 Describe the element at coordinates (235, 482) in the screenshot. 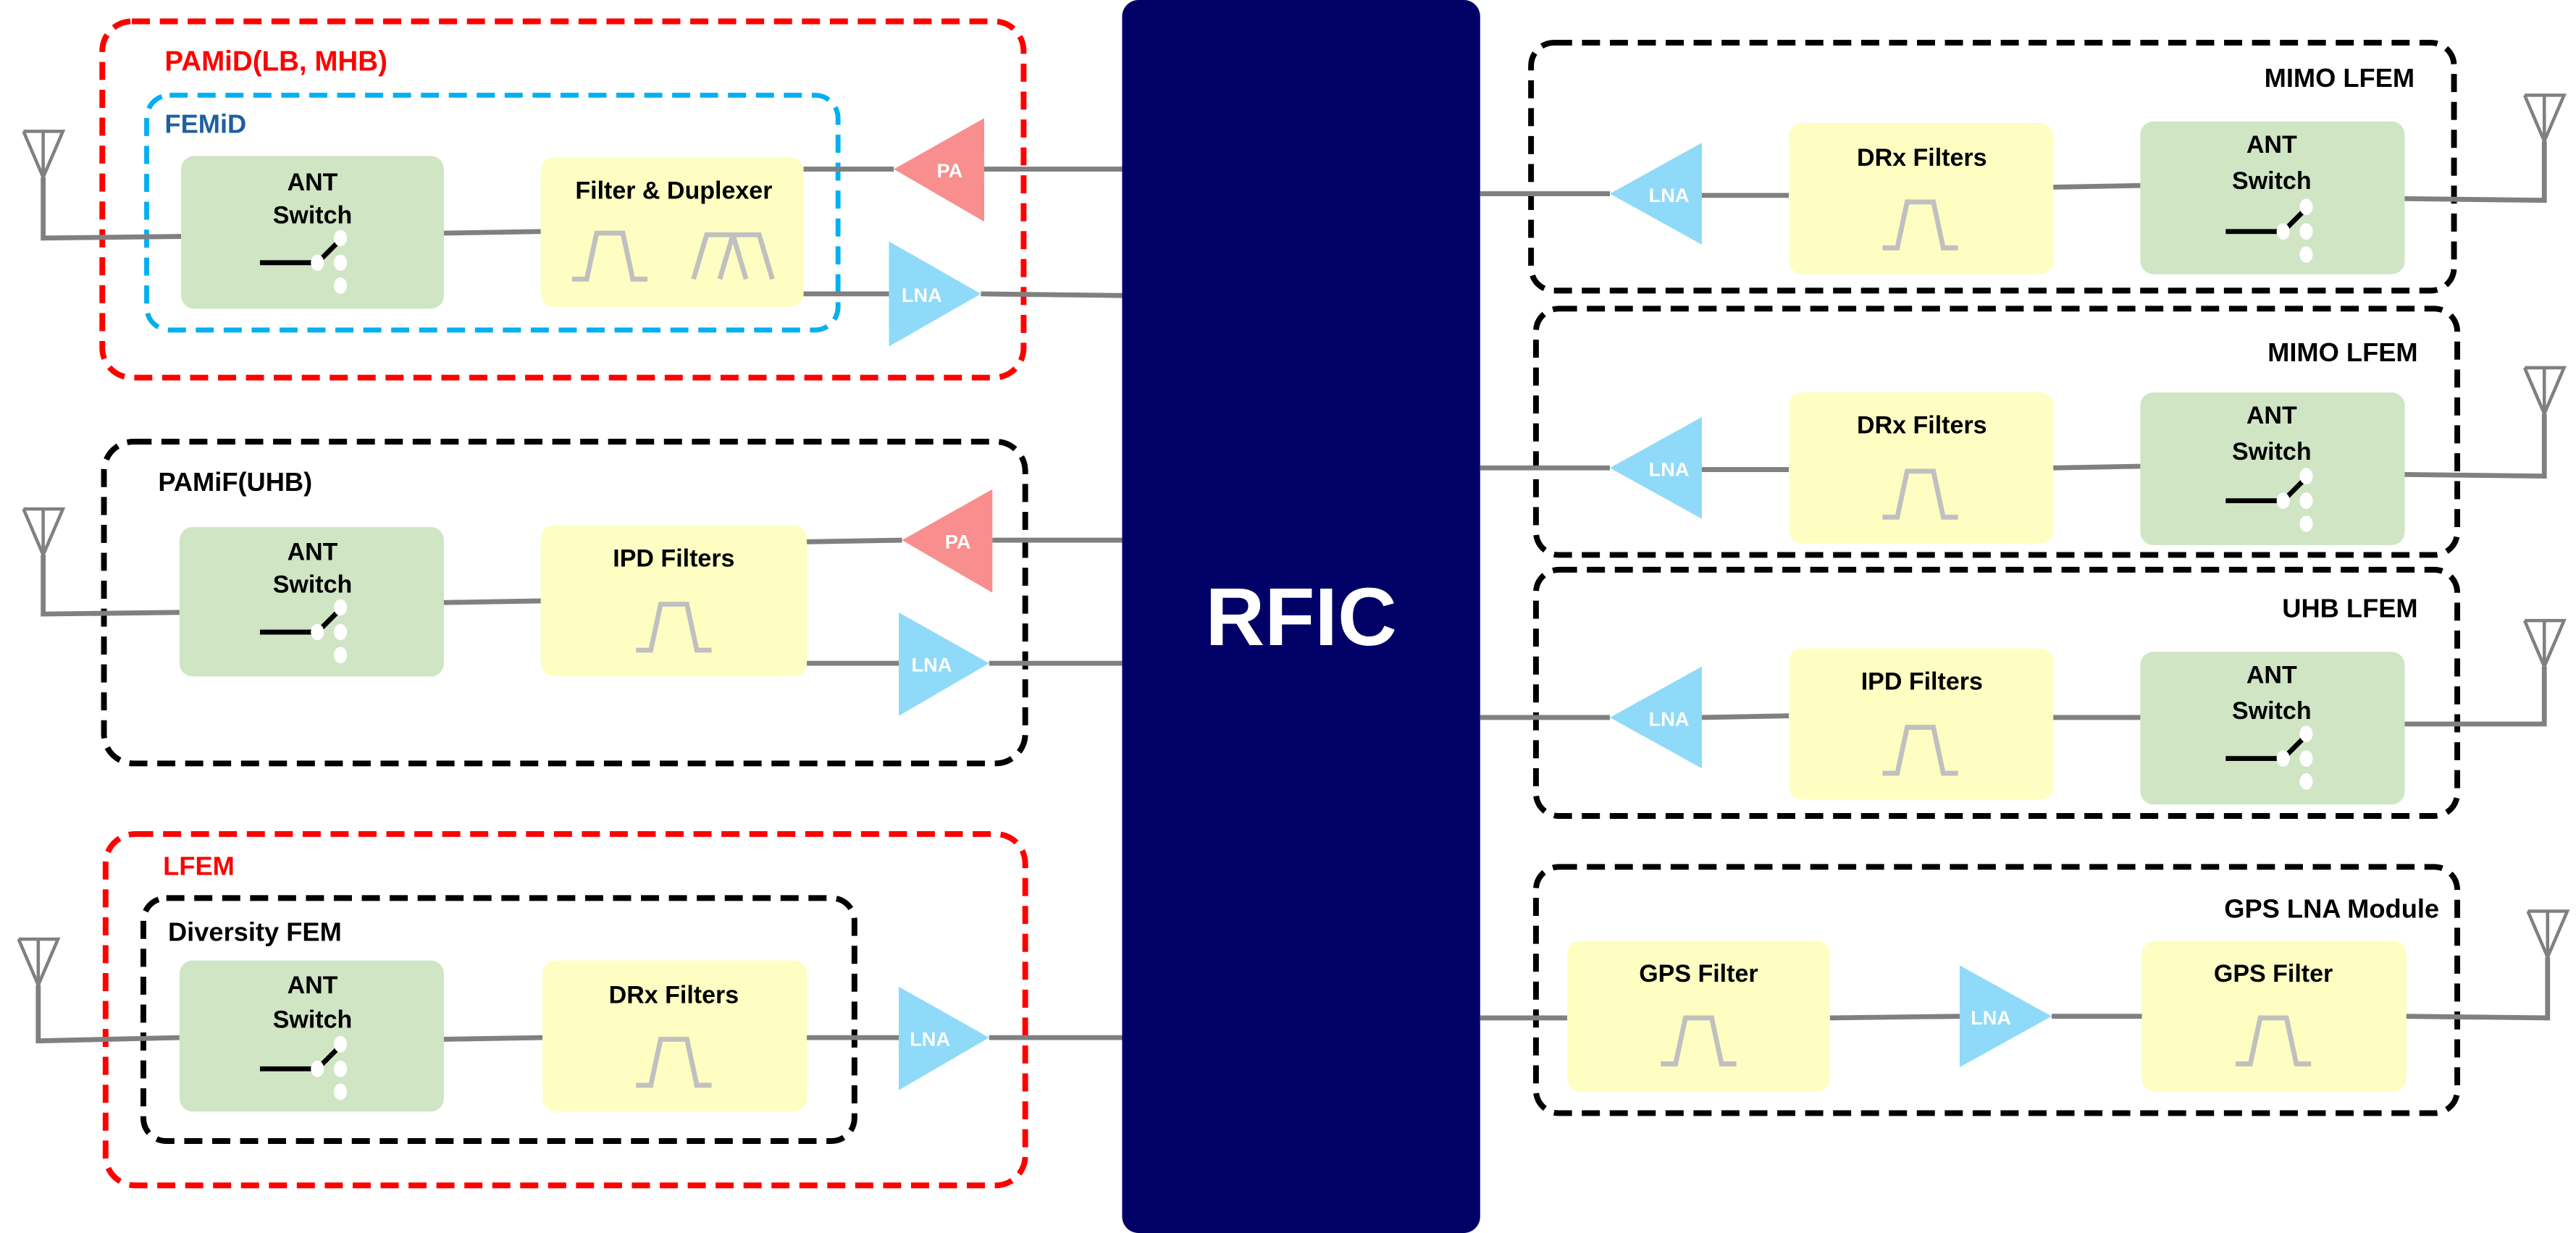

I see `pamif-title: PAMiF(UHB)` at that location.